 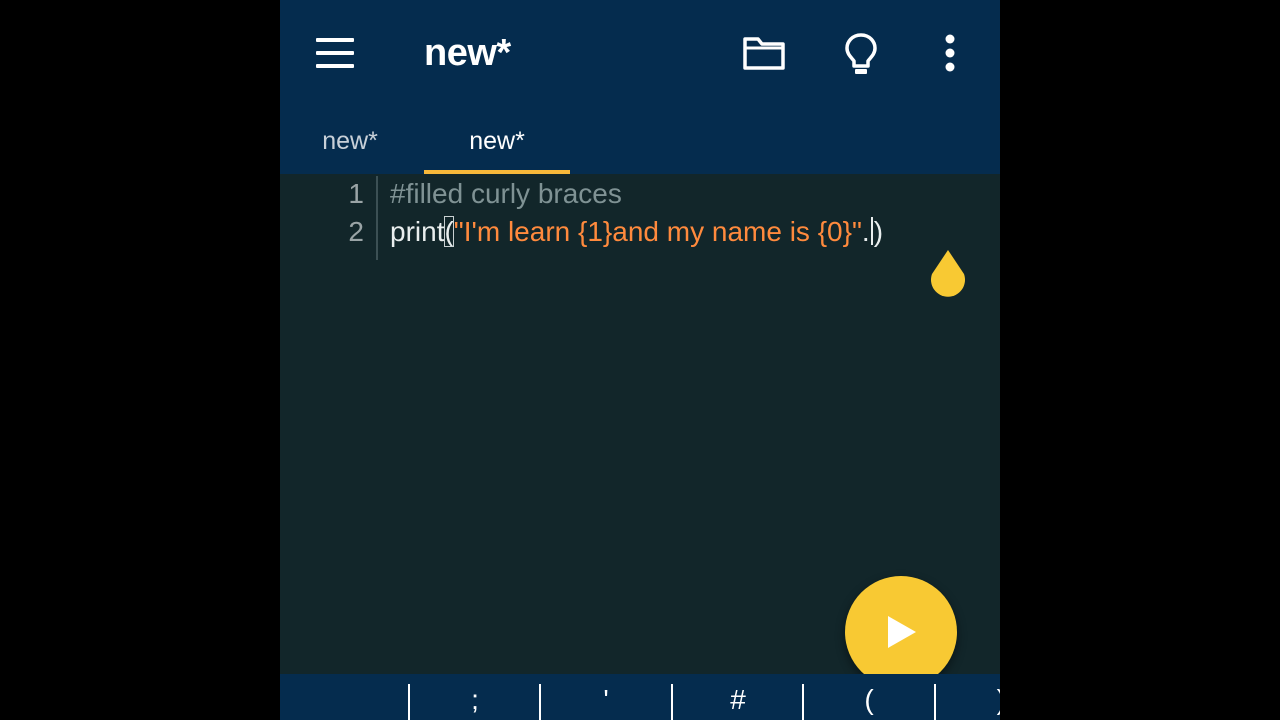 I want to click on play-icon, so click(x=902, y=632).